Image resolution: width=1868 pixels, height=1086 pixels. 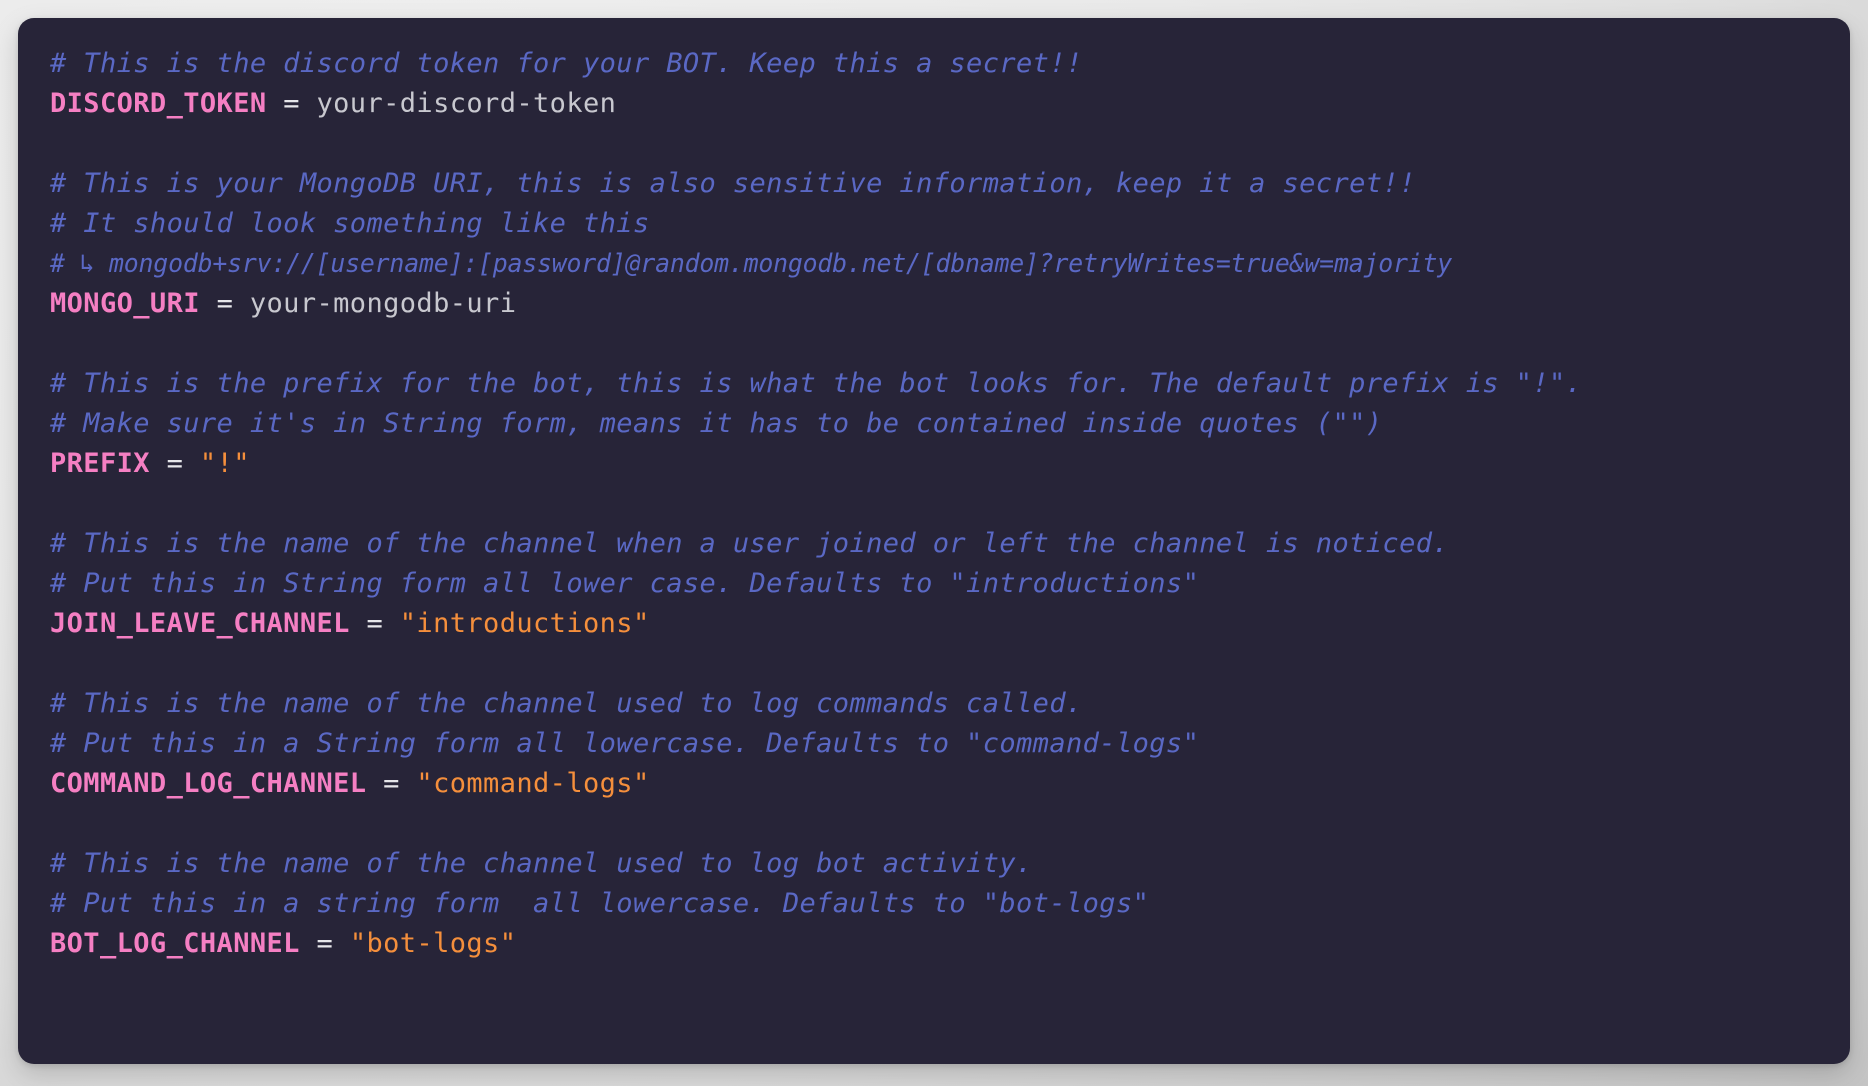 What do you see at coordinates (433, 943) in the screenshot?
I see `env-value-bot-log-channel: "bot-logs"` at bounding box center [433, 943].